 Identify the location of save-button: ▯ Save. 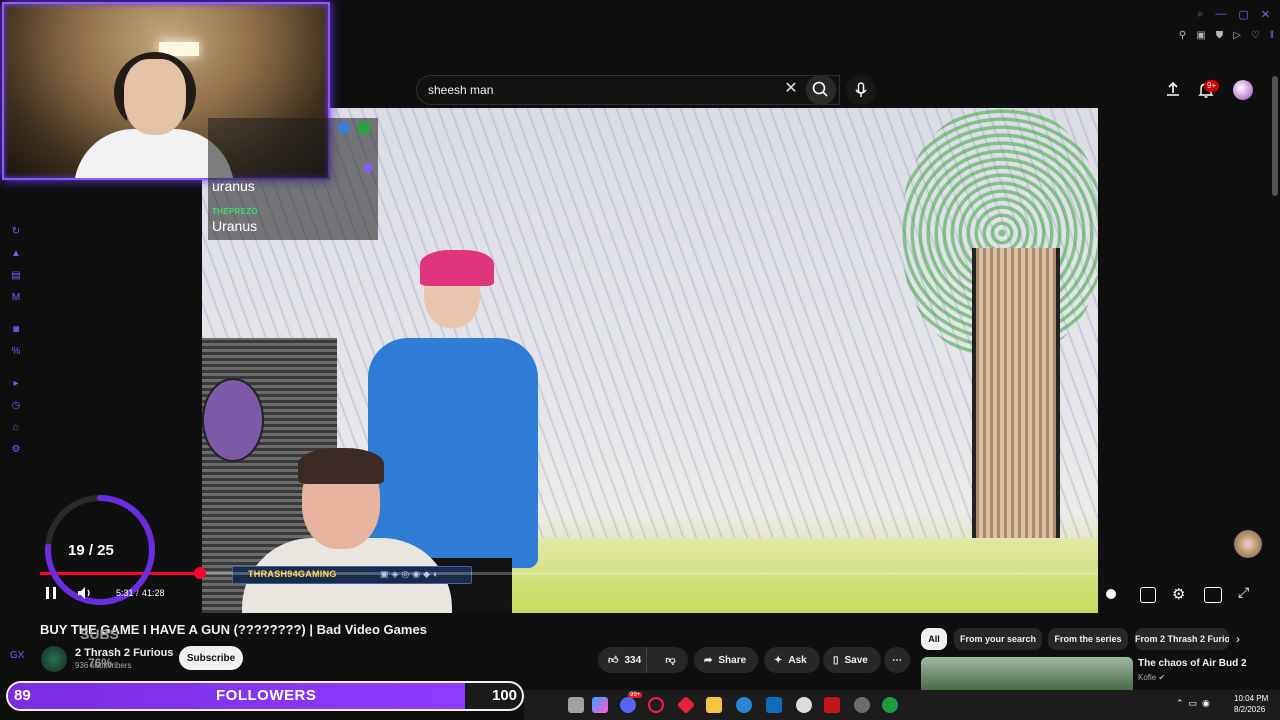
(852, 660).